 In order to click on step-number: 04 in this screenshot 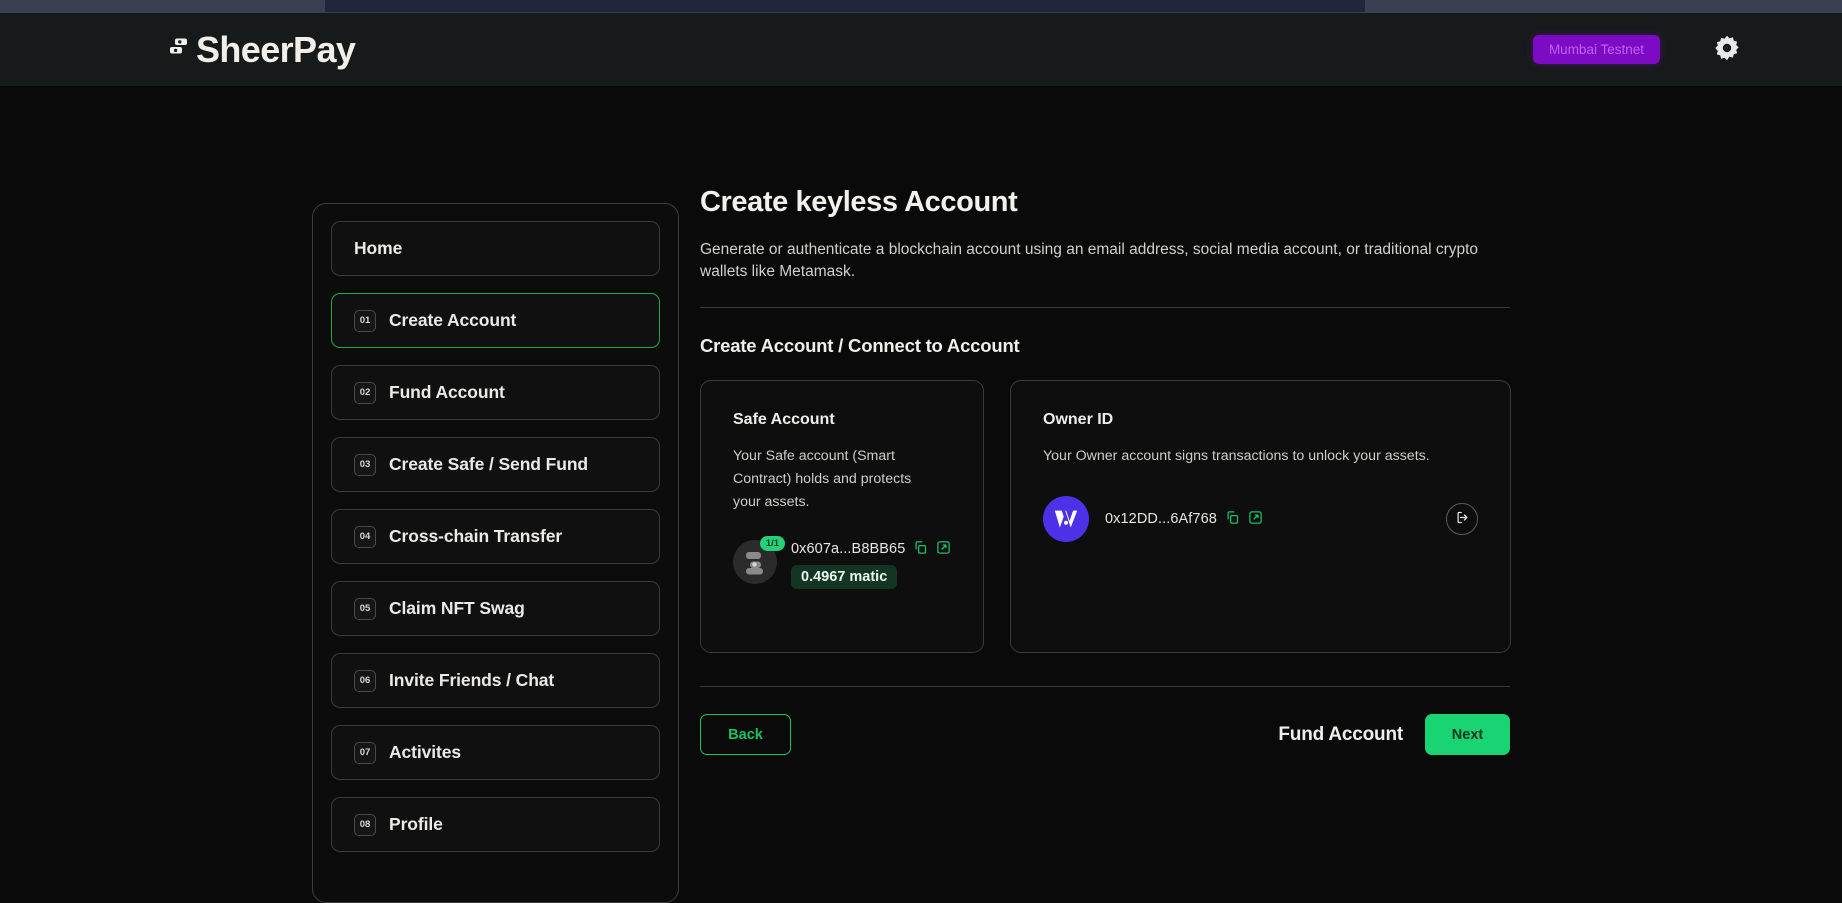, I will do `click(365, 536)`.